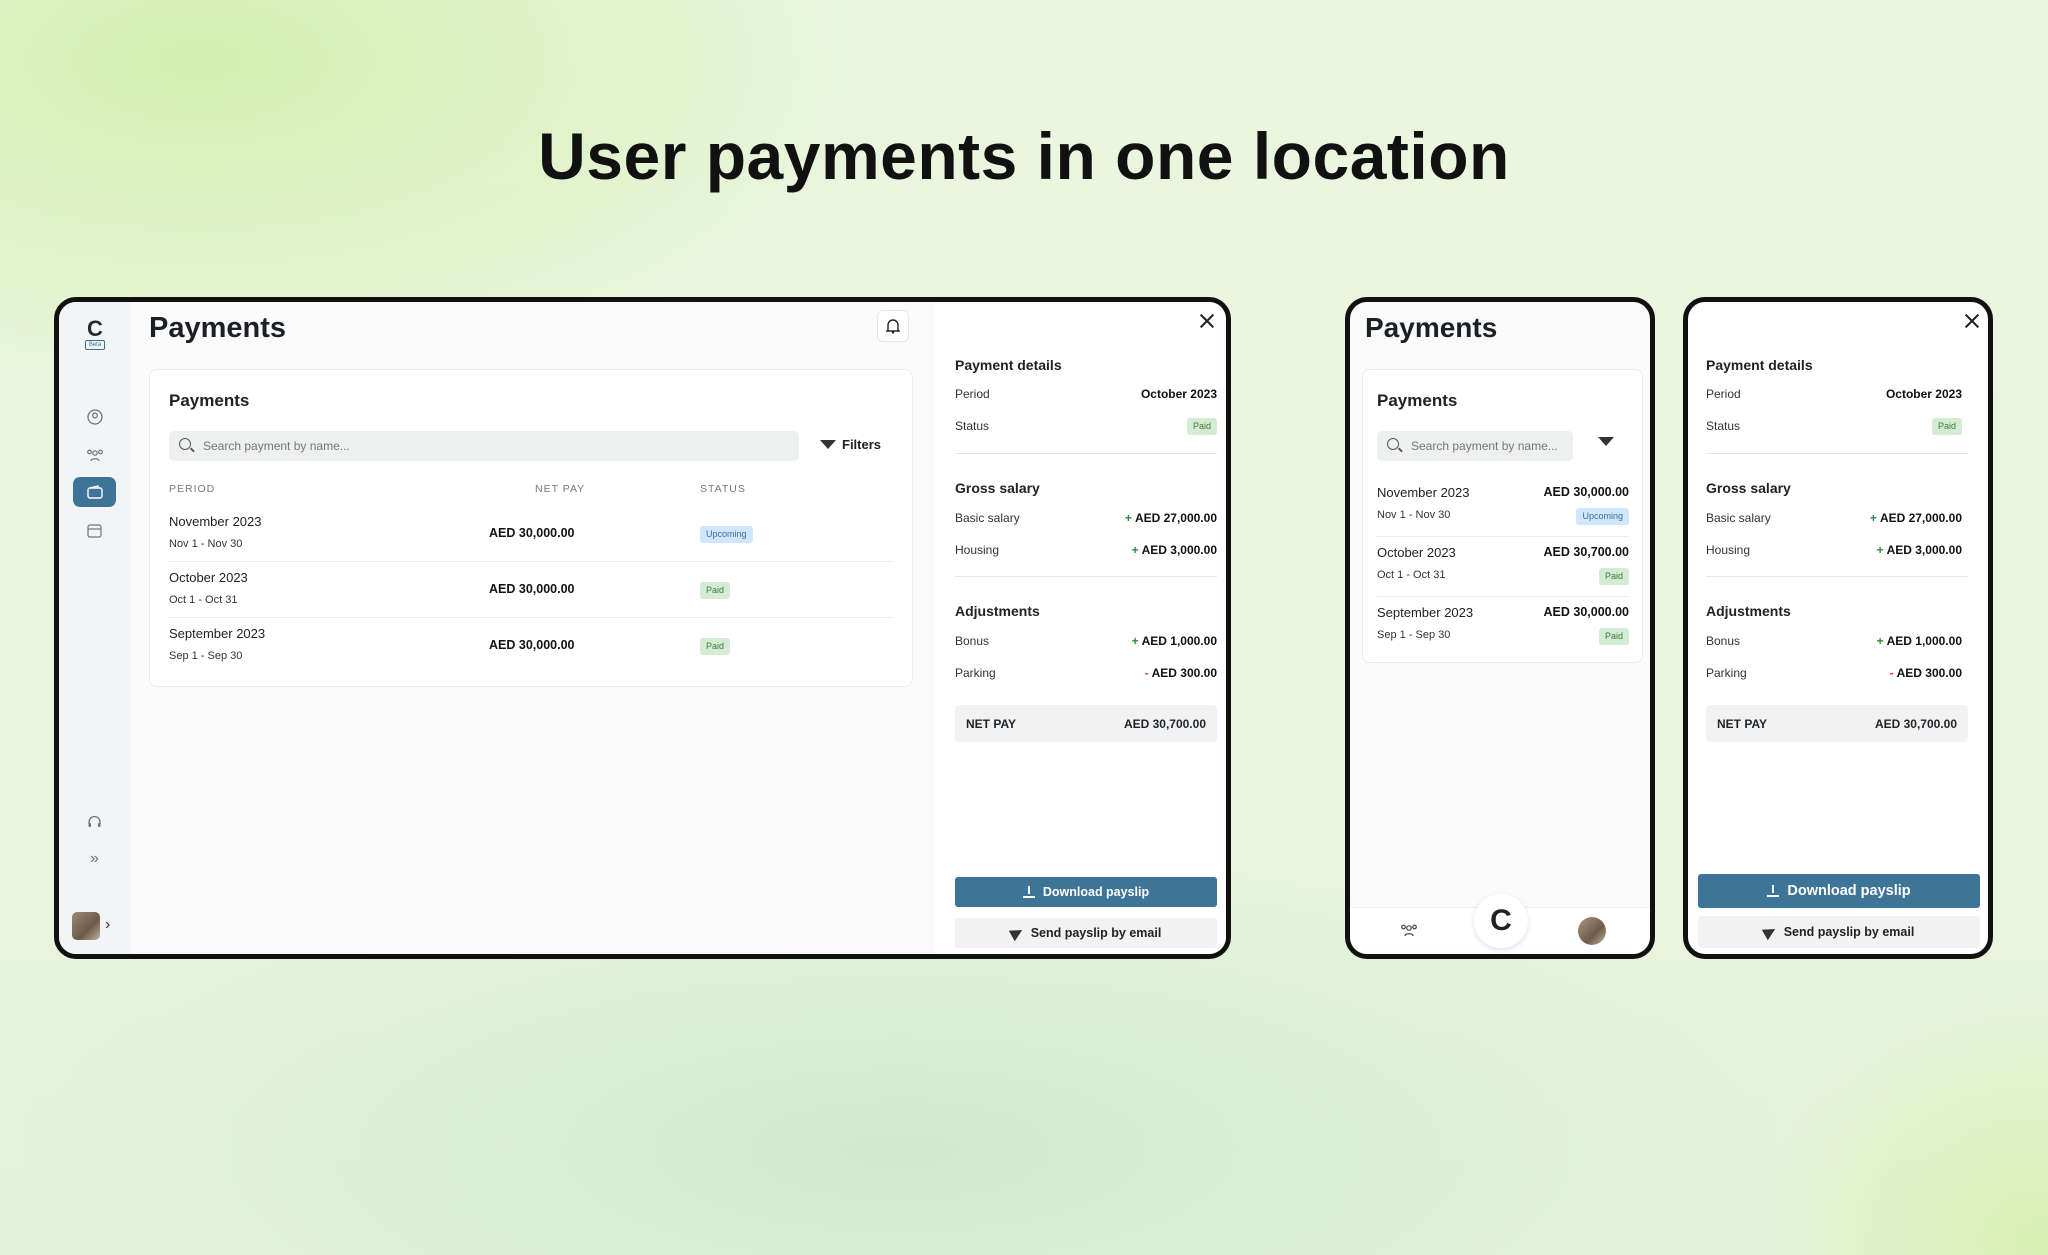 The height and width of the screenshot is (1255, 2048). What do you see at coordinates (1174, 550) in the screenshot?
I see `housing-value: + AED 3,000.00` at bounding box center [1174, 550].